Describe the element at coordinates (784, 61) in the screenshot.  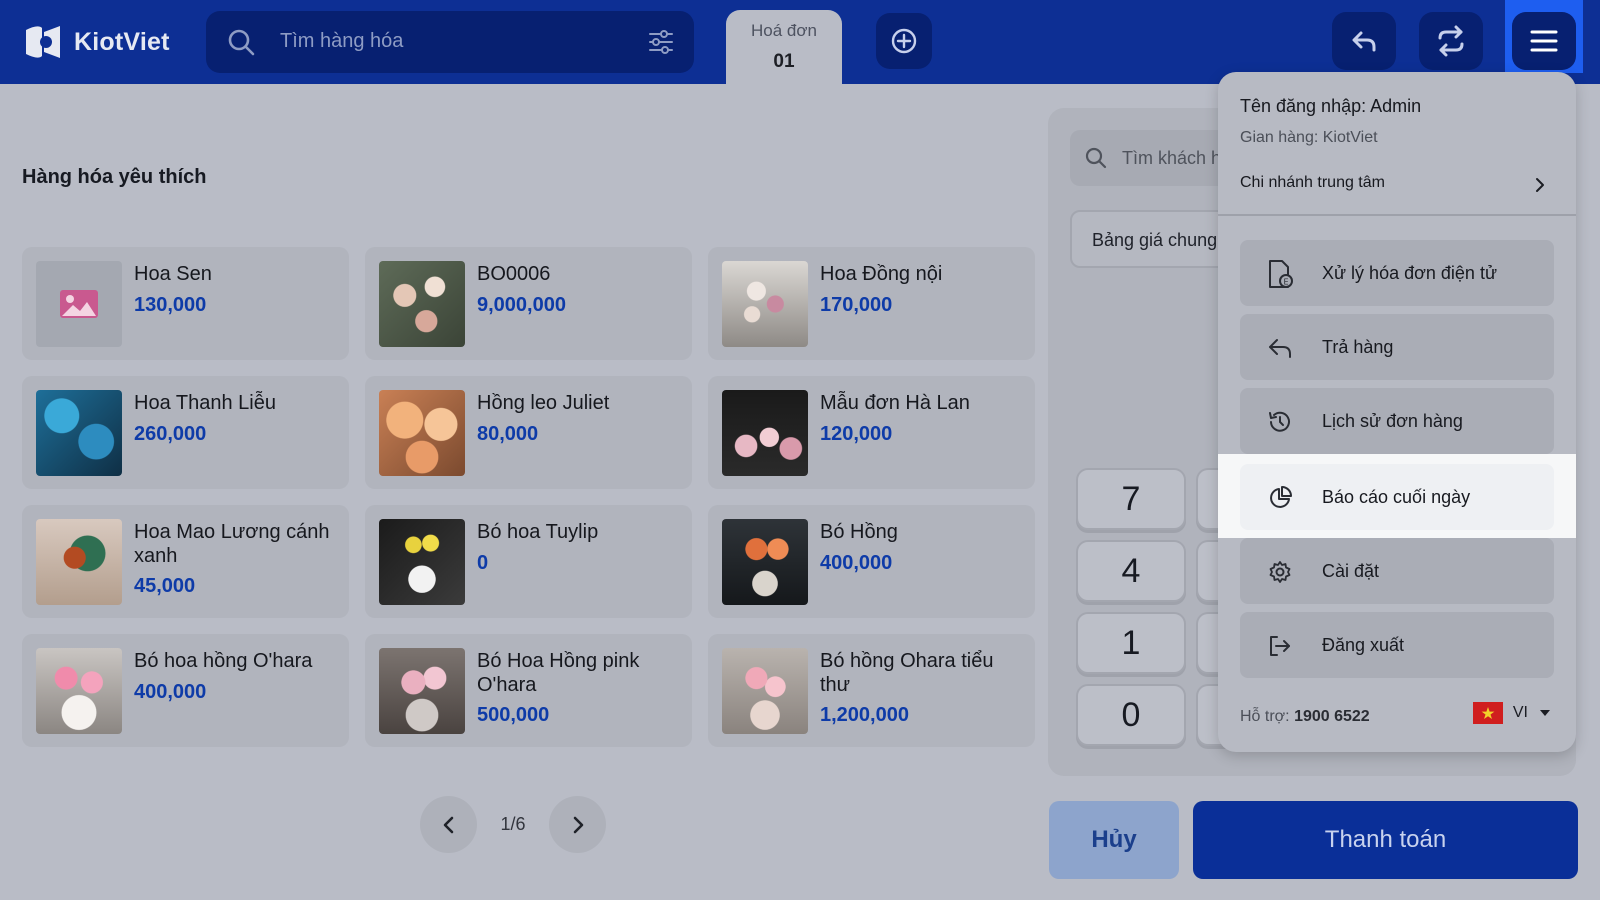
I see `tab-number: 01` at that location.